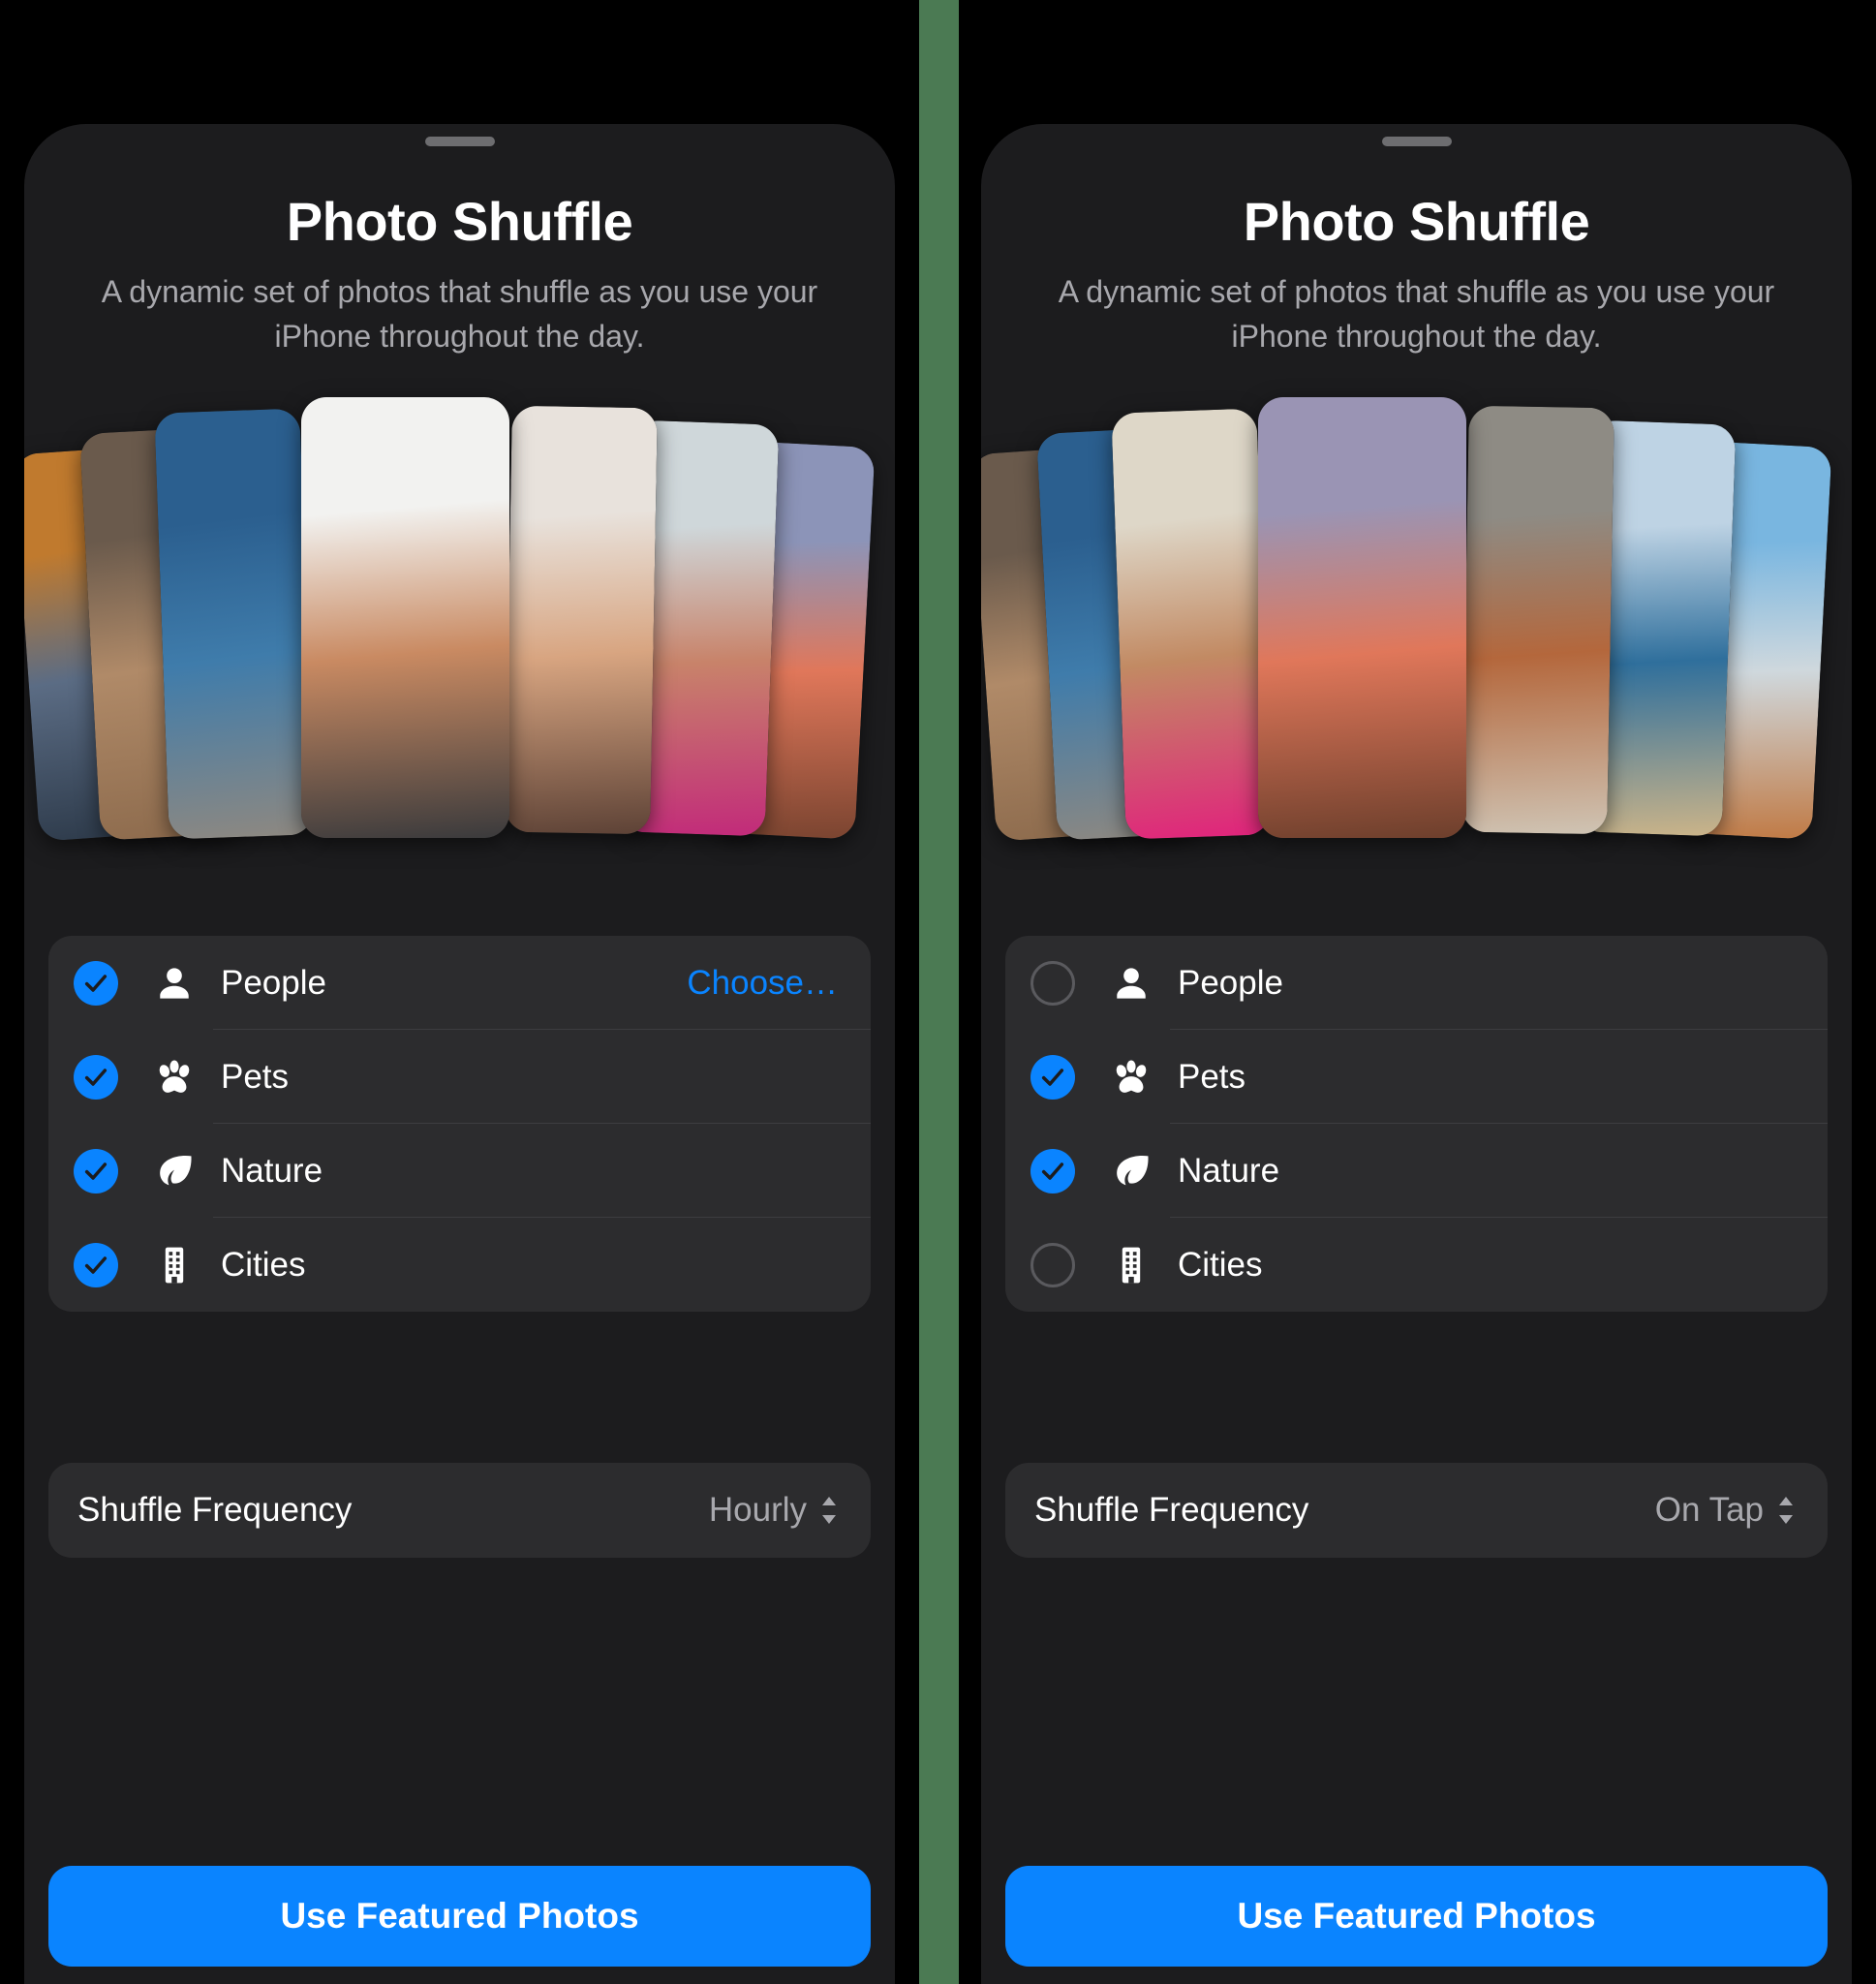  I want to click on shuffle-frequency-value: On Tap, so click(1726, 1510).